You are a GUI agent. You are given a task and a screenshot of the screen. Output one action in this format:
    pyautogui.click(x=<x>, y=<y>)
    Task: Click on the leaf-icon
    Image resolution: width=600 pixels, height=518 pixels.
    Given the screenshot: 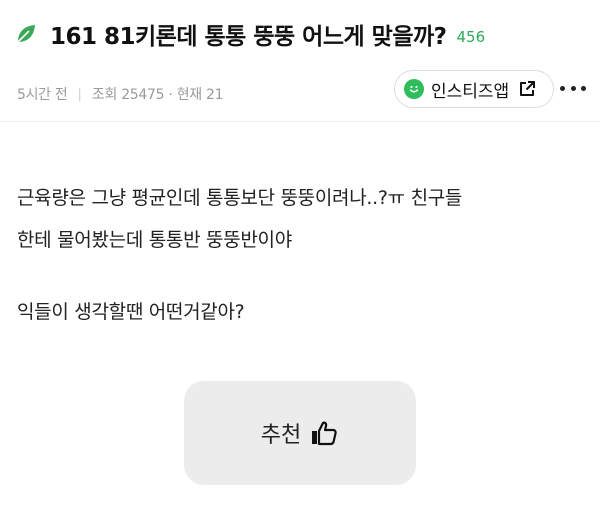 What is the action you would take?
    pyautogui.click(x=26, y=34)
    